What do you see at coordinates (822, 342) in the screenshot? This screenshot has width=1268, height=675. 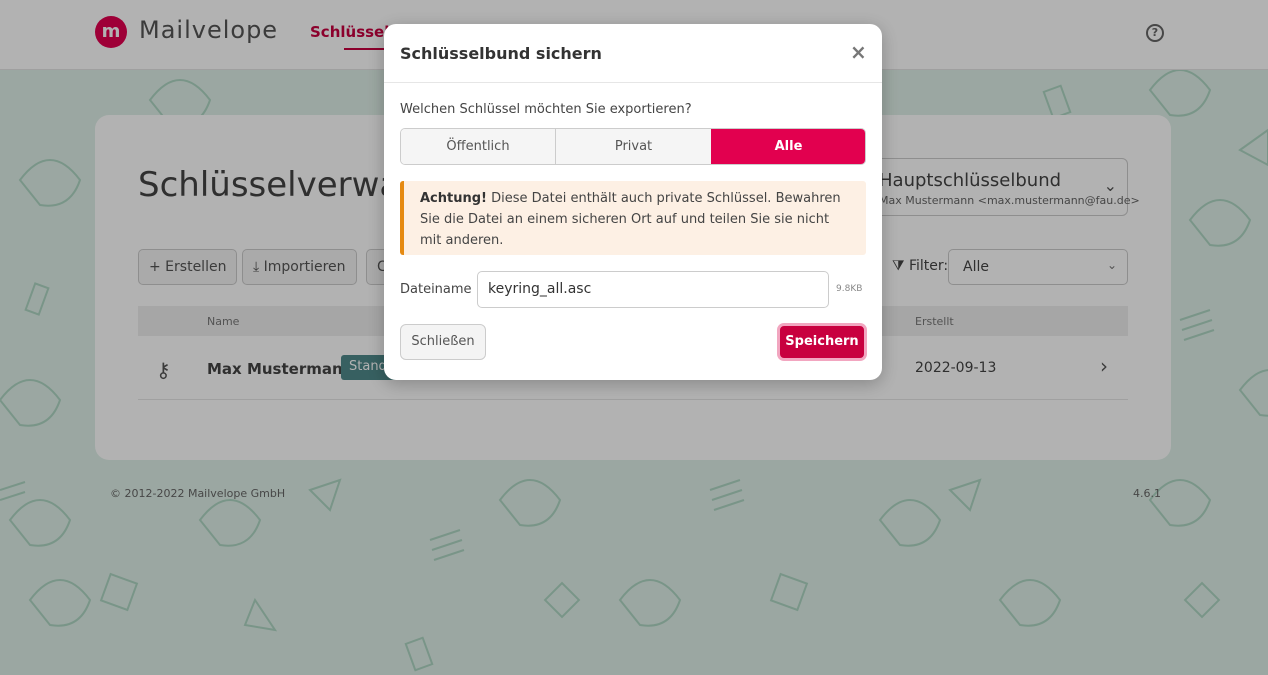 I see `save-button: Speichern` at bounding box center [822, 342].